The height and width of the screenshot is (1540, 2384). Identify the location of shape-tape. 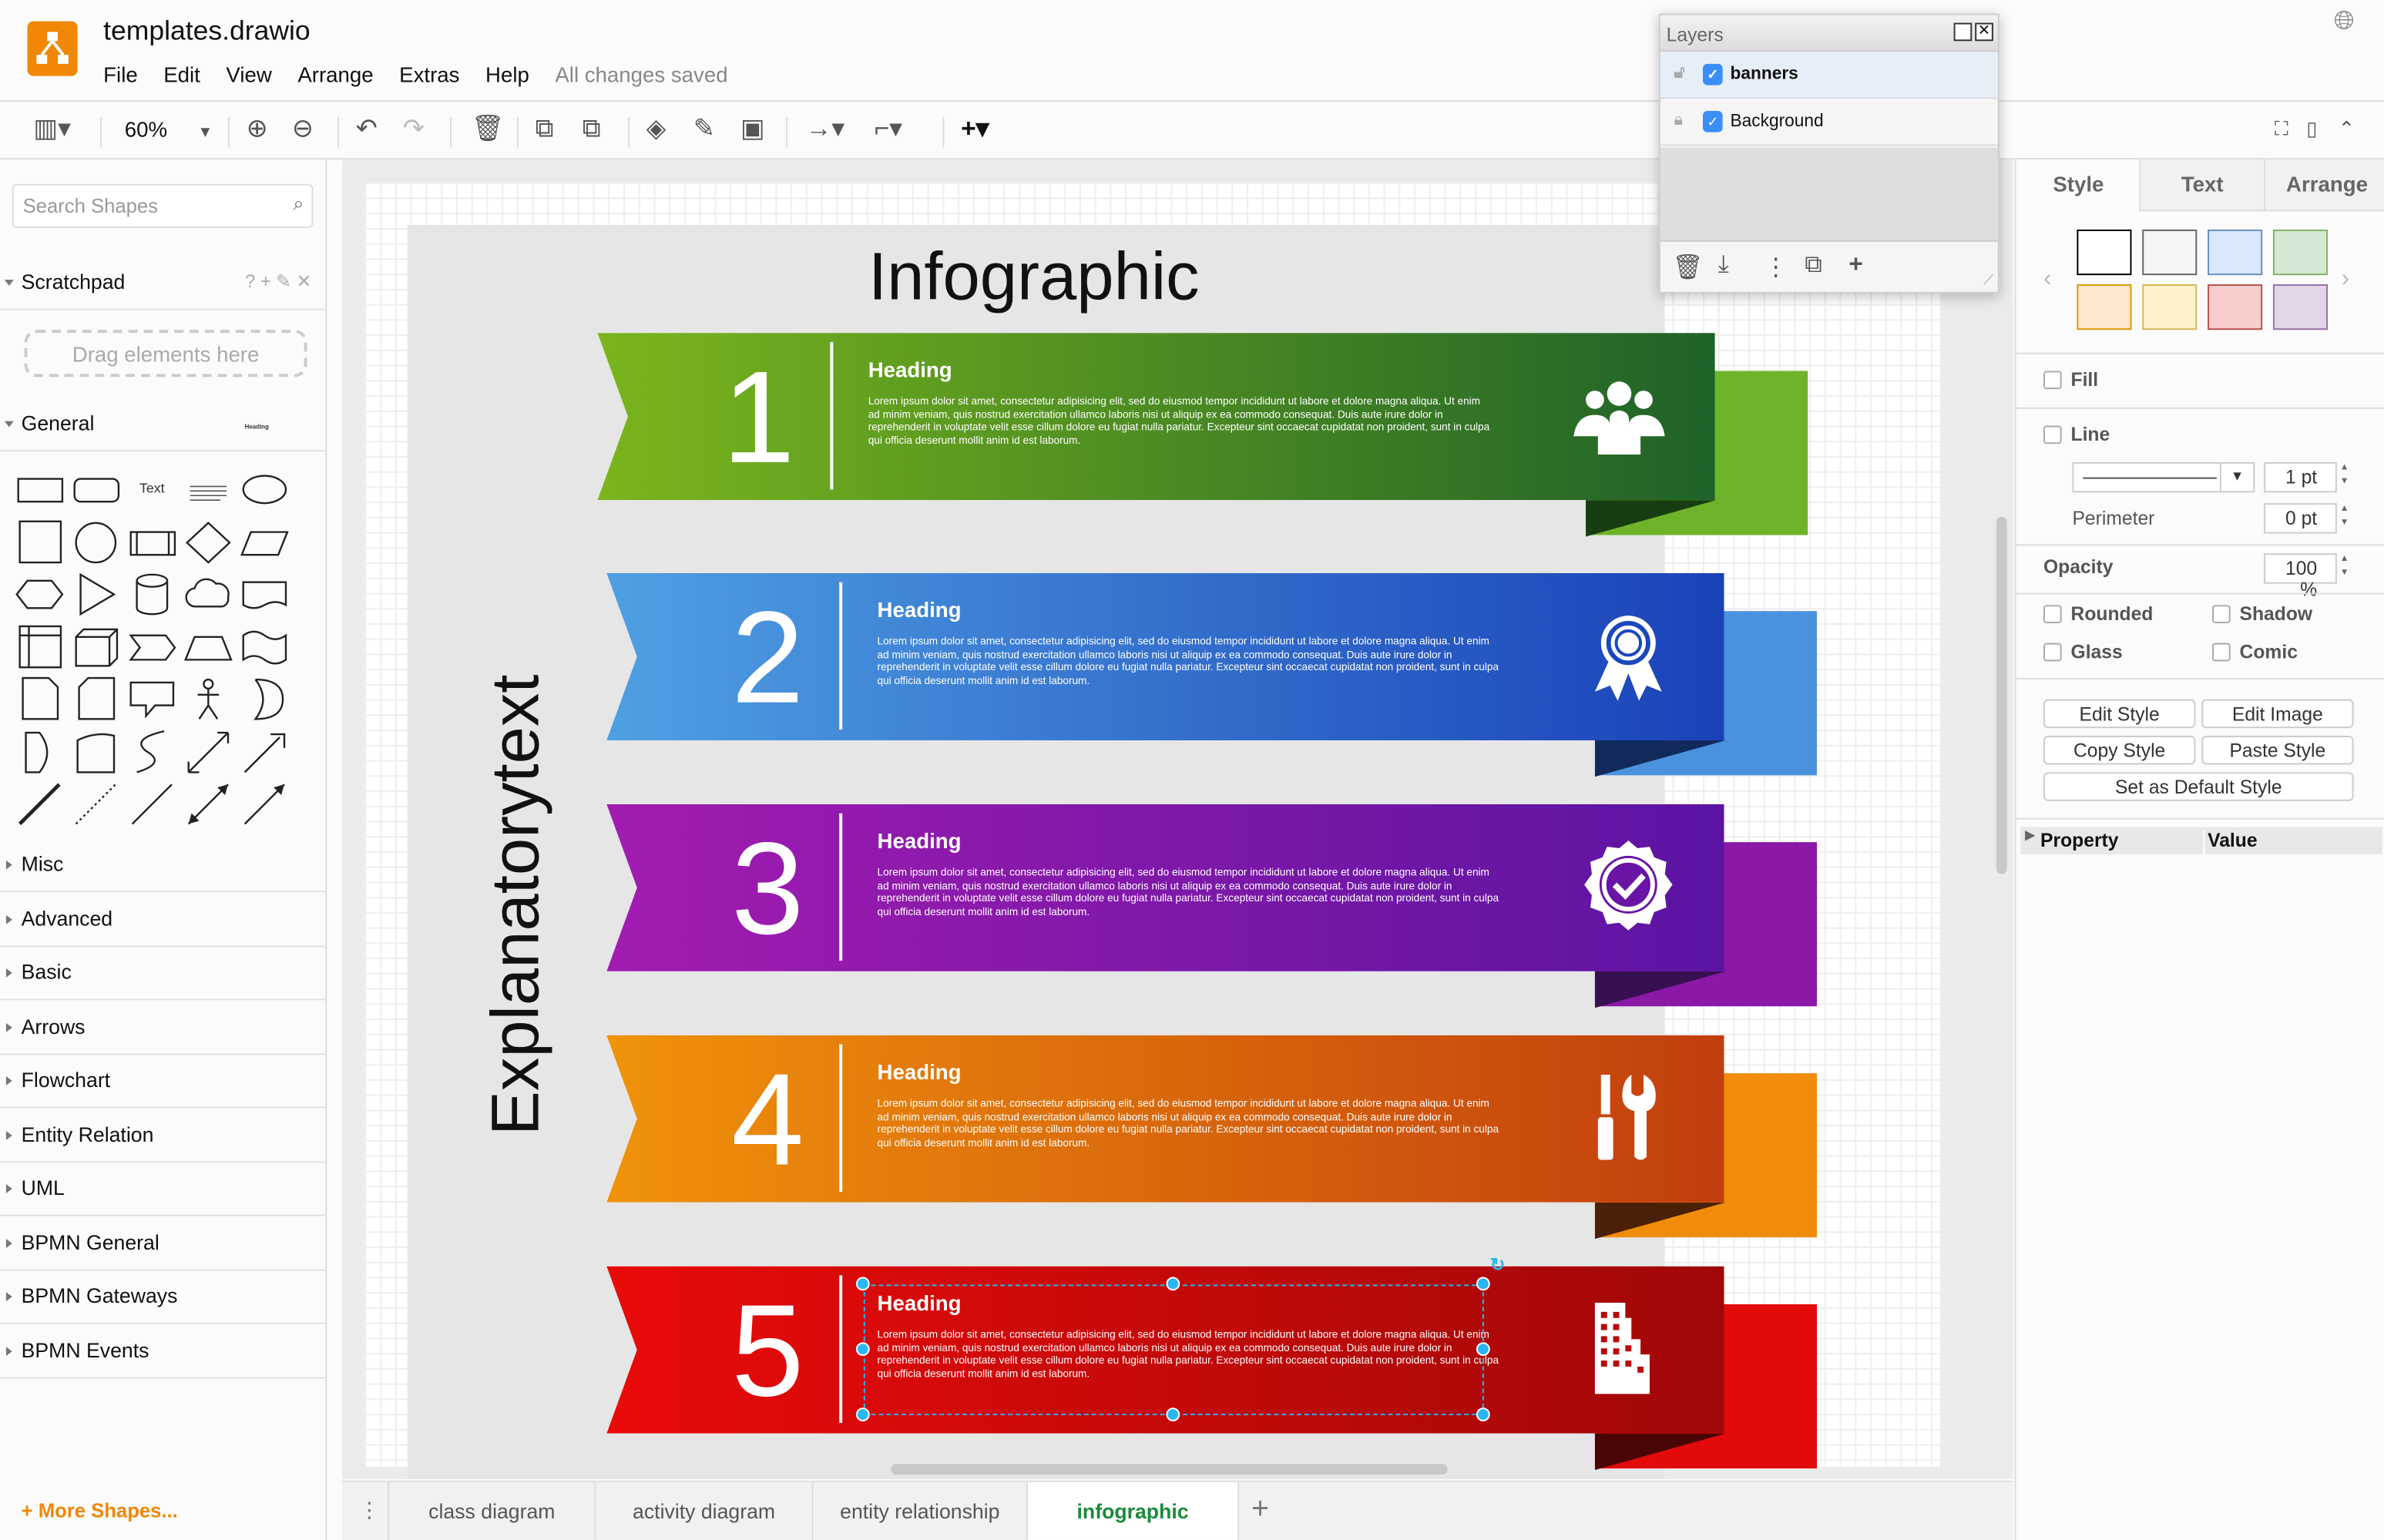
(265, 647).